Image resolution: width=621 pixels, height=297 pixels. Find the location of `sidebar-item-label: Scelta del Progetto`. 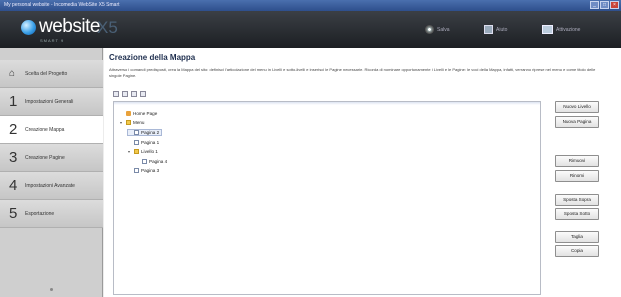

sidebar-item-label: Scelta del Progetto is located at coordinates (46, 73).